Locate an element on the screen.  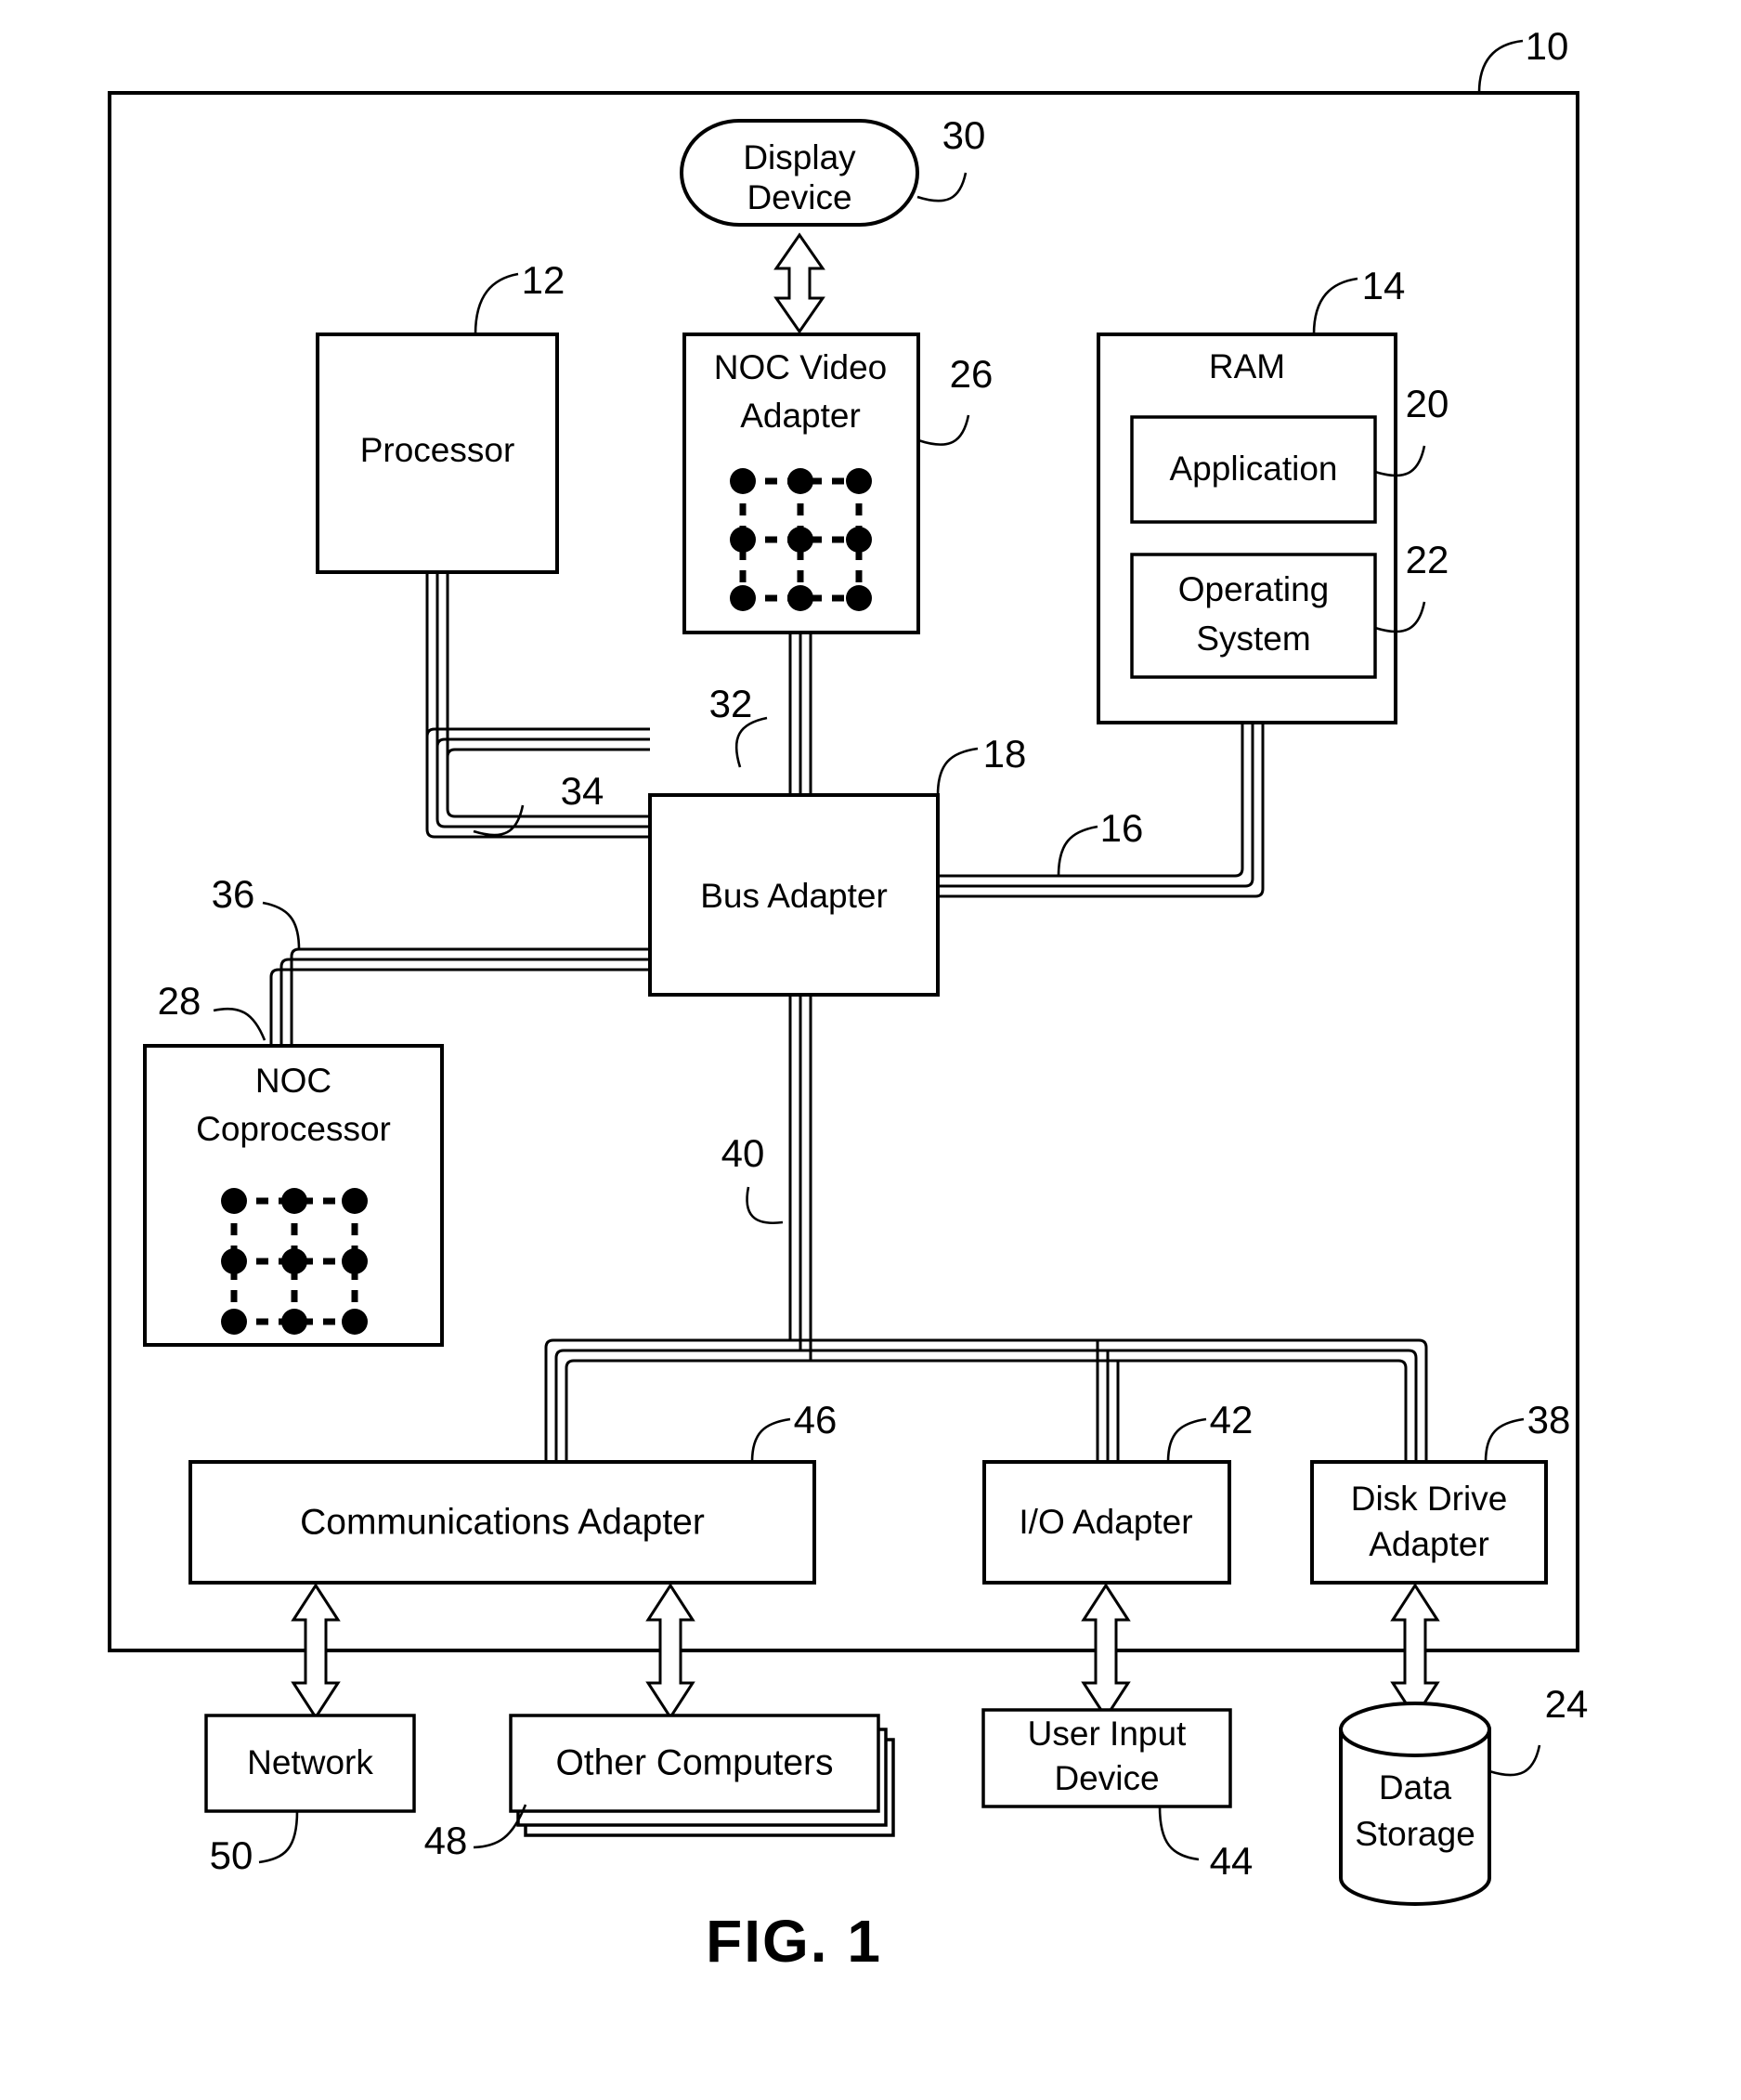
network-label: Network is located at coordinates (310, 1762).